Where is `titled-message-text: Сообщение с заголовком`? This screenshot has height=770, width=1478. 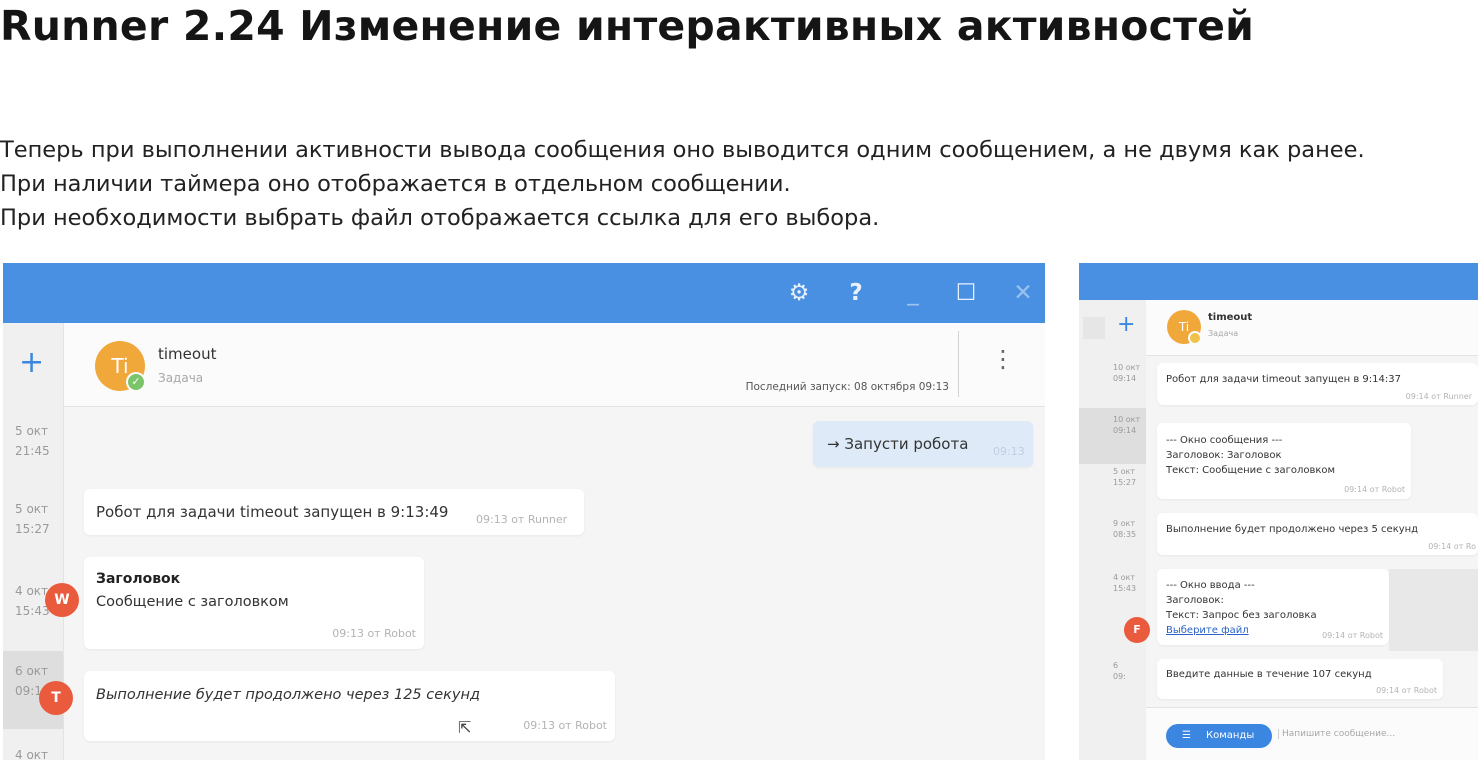
titled-message-text: Сообщение с заголовком is located at coordinates (192, 602).